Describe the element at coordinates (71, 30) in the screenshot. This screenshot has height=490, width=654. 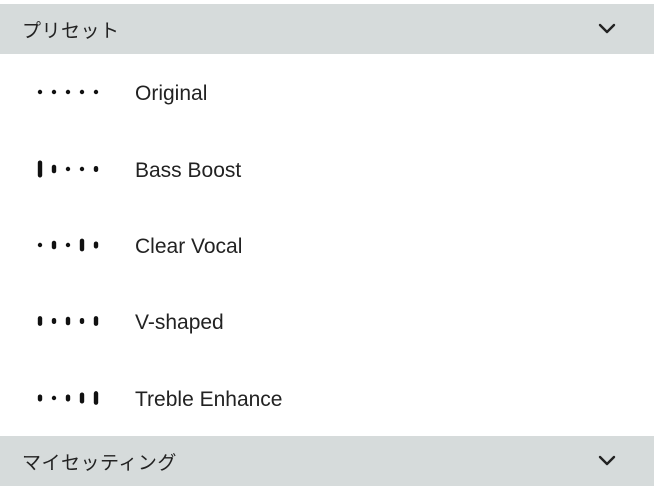
I see `presets-section-title: プリセット` at that location.